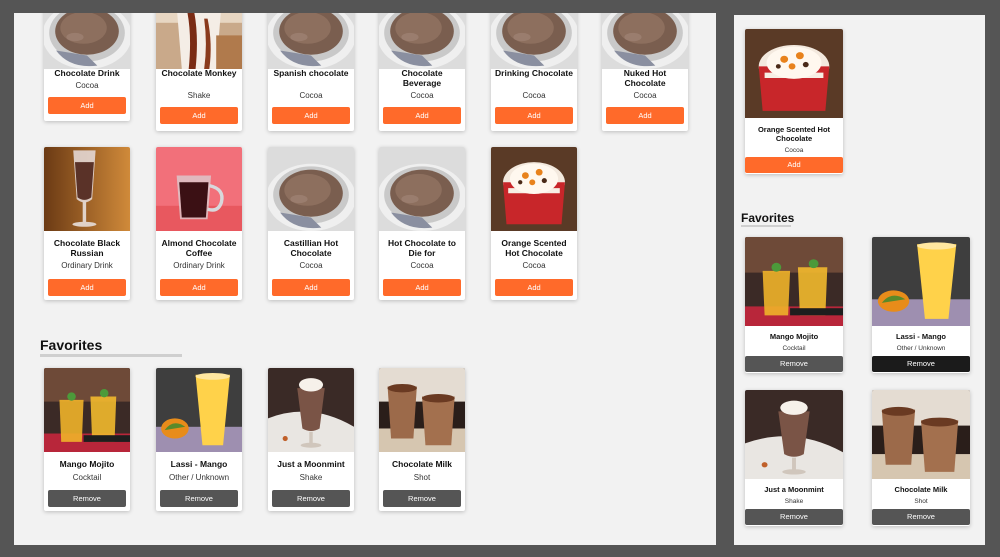  I want to click on chocolate-monkey-photo, so click(199, 41).